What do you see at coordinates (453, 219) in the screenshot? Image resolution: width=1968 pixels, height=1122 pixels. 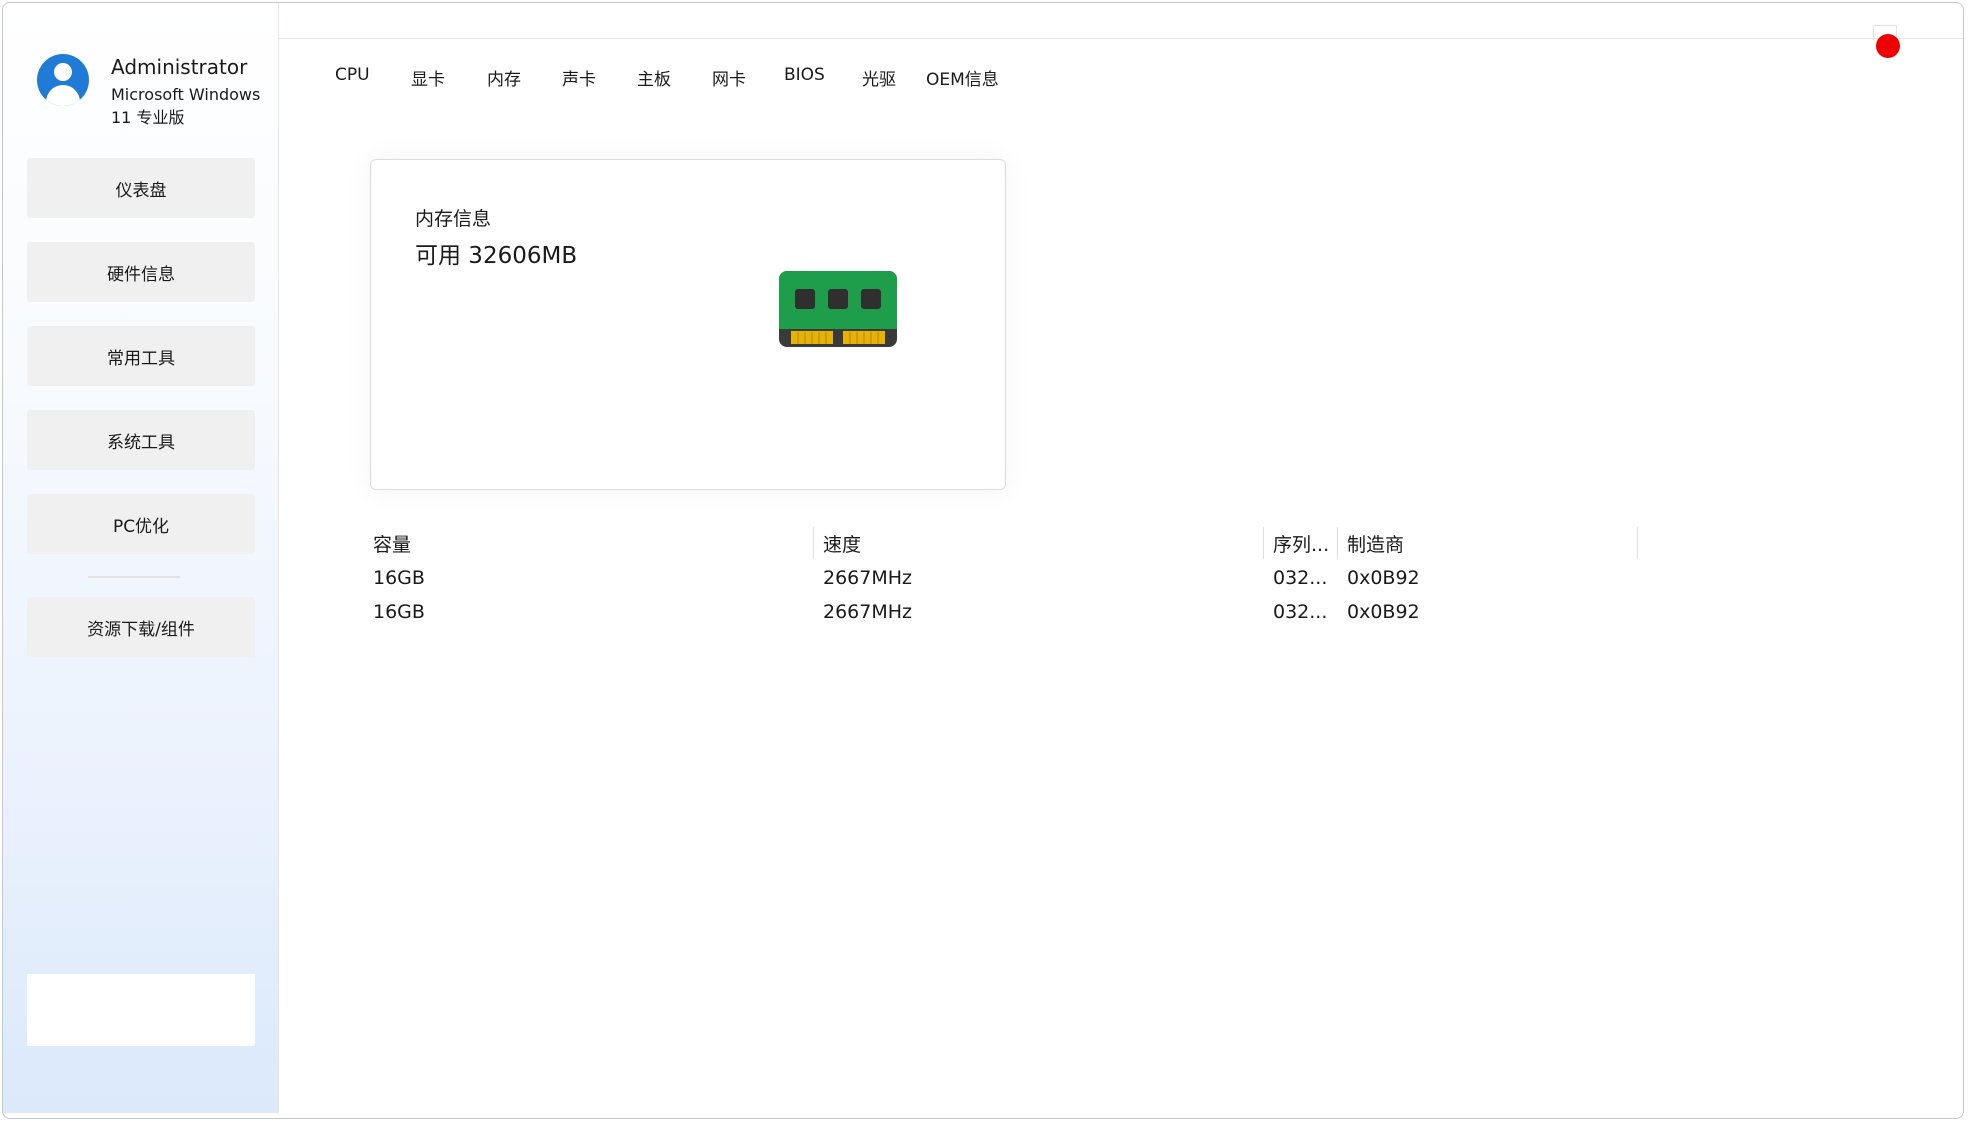 I see `card-title: 内存信息` at bounding box center [453, 219].